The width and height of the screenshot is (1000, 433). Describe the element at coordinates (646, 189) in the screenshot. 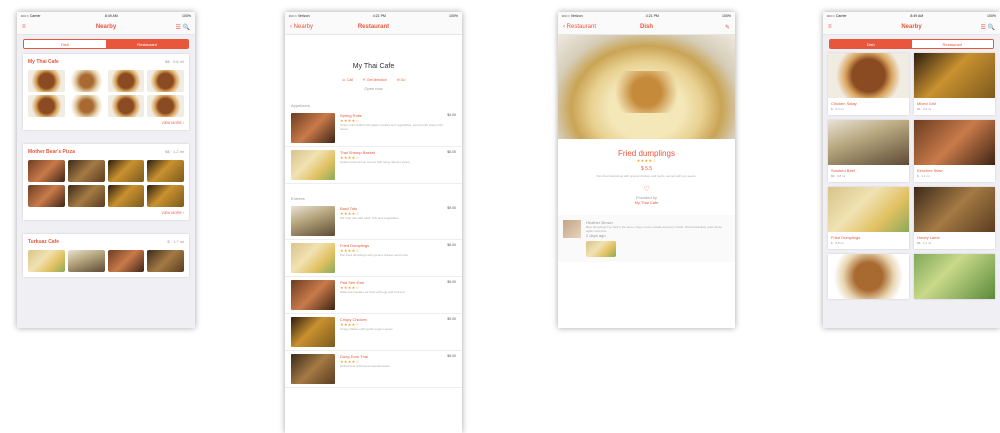

I see `like-icon: ♡` at that location.